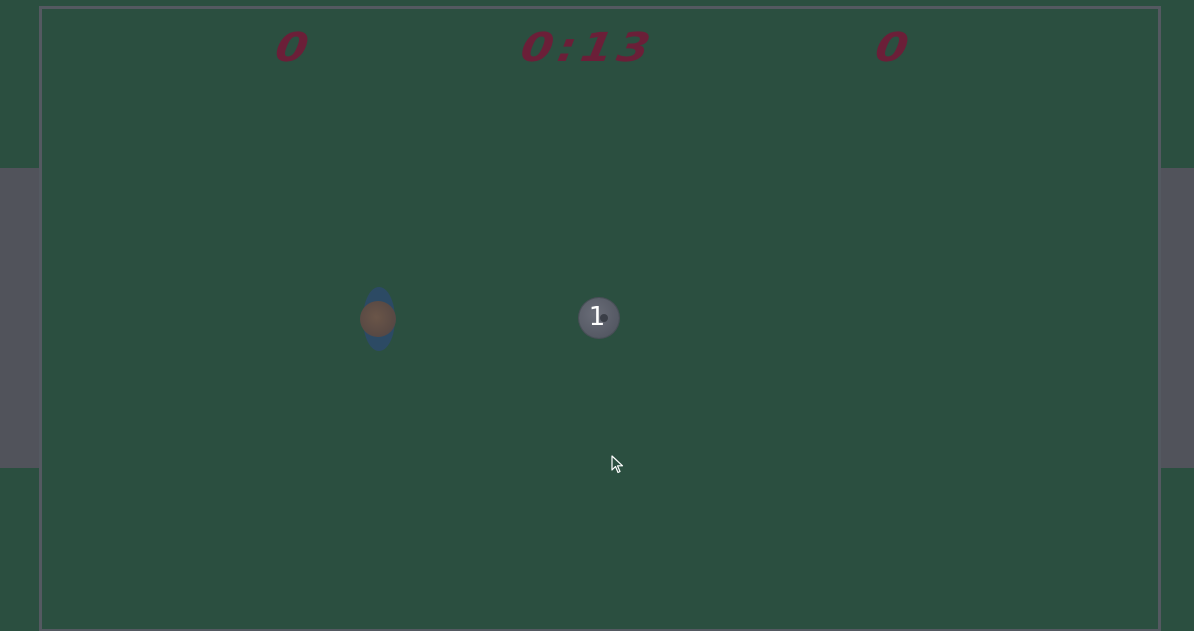  I want to click on right-goal, so click(1175, 318).